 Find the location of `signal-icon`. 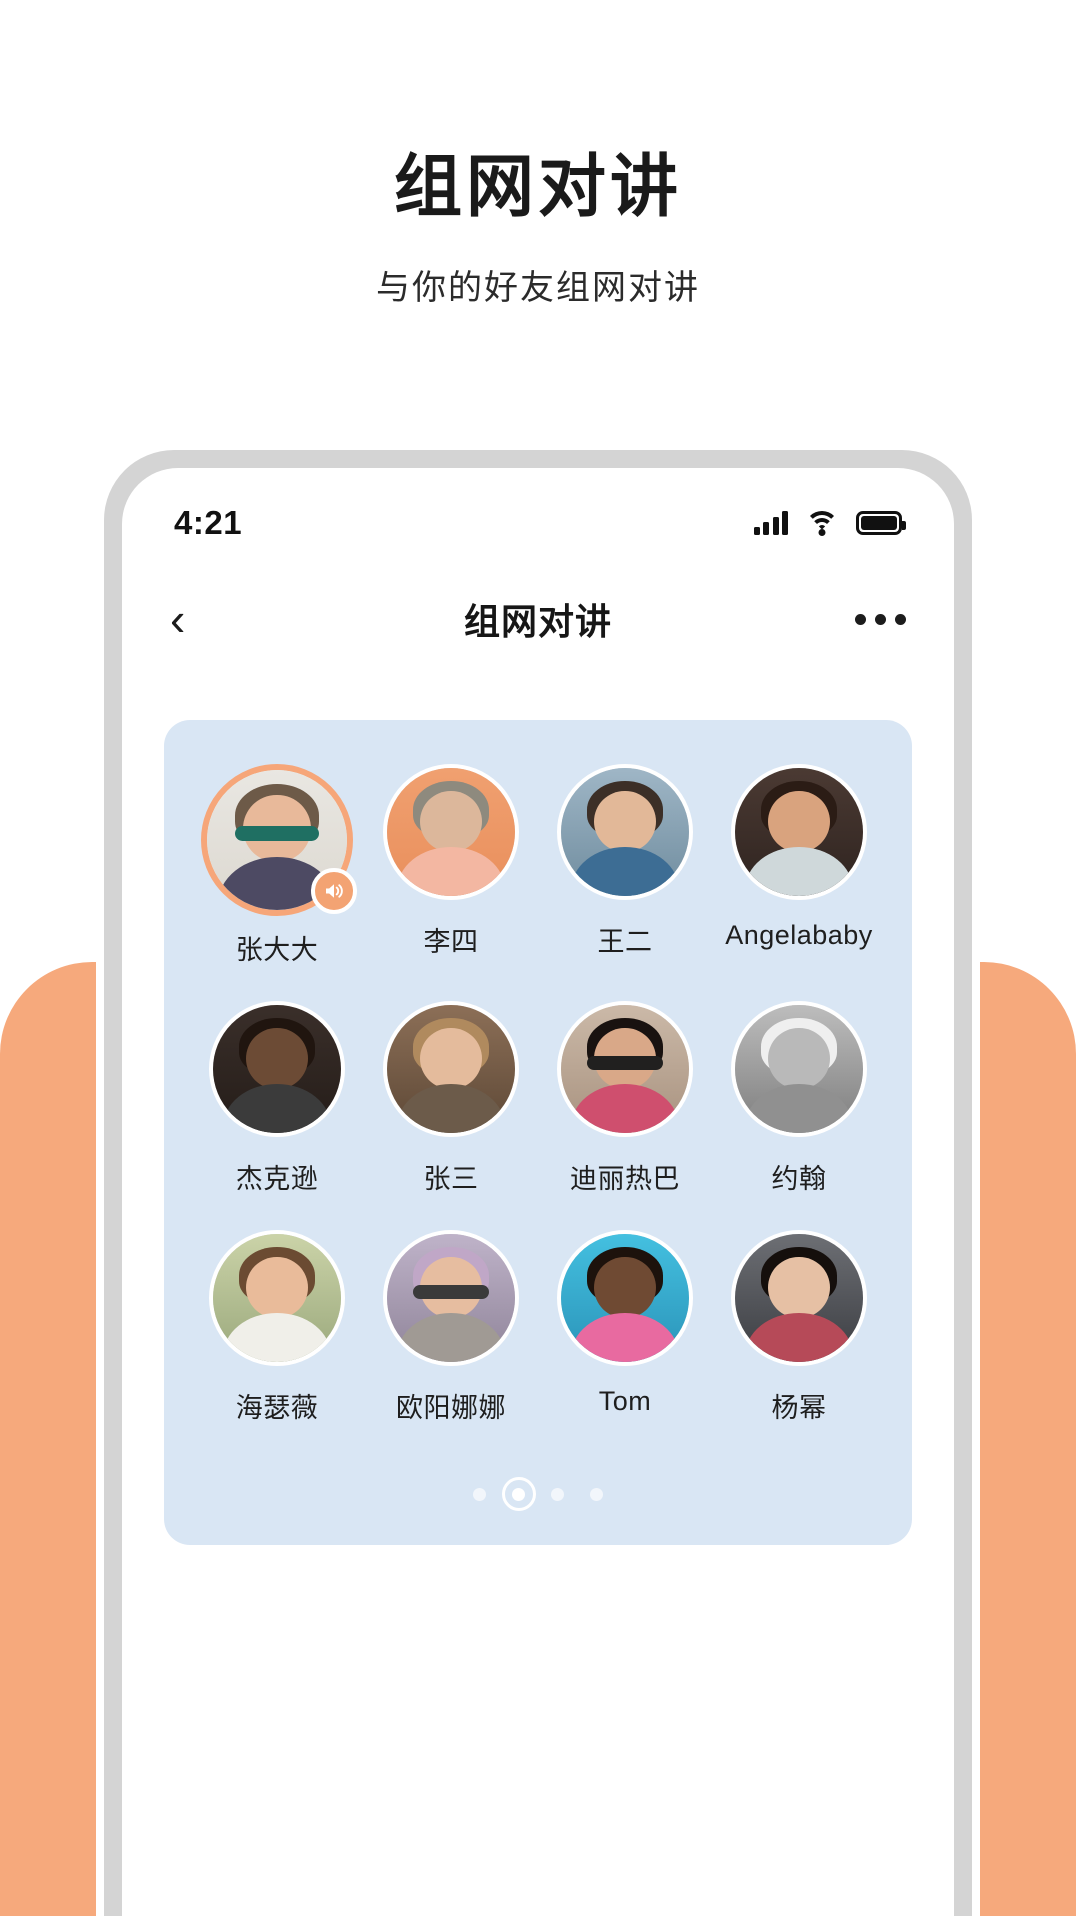

signal-icon is located at coordinates (770, 523).